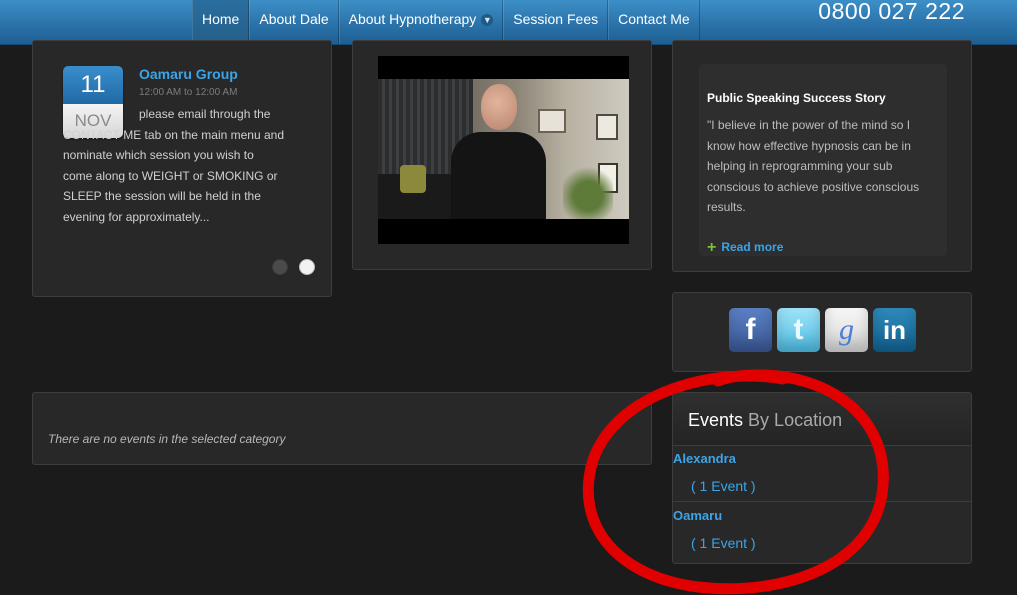 Image resolution: width=1017 pixels, height=595 pixels. I want to click on nav-about-hypnotherapy-label: About Hypnotherapy, so click(412, 19).